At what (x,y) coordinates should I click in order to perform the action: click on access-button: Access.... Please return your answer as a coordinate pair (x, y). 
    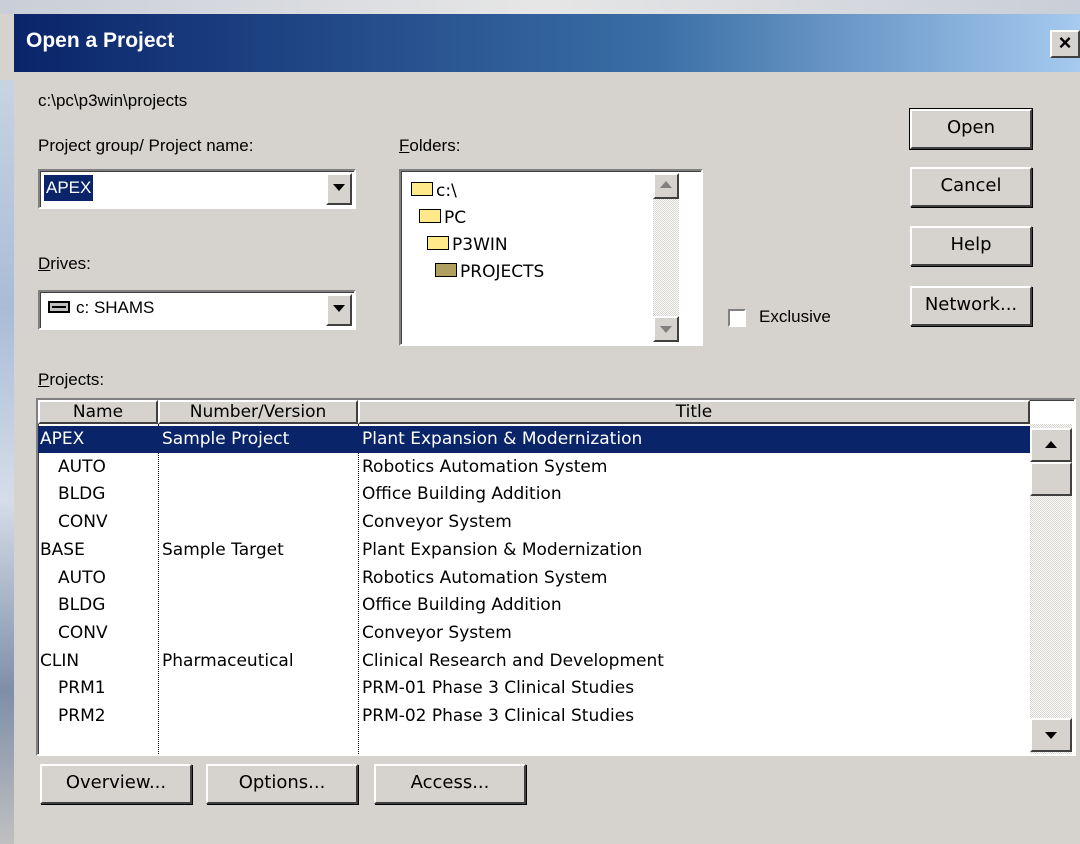
    Looking at the image, I should click on (450, 784).